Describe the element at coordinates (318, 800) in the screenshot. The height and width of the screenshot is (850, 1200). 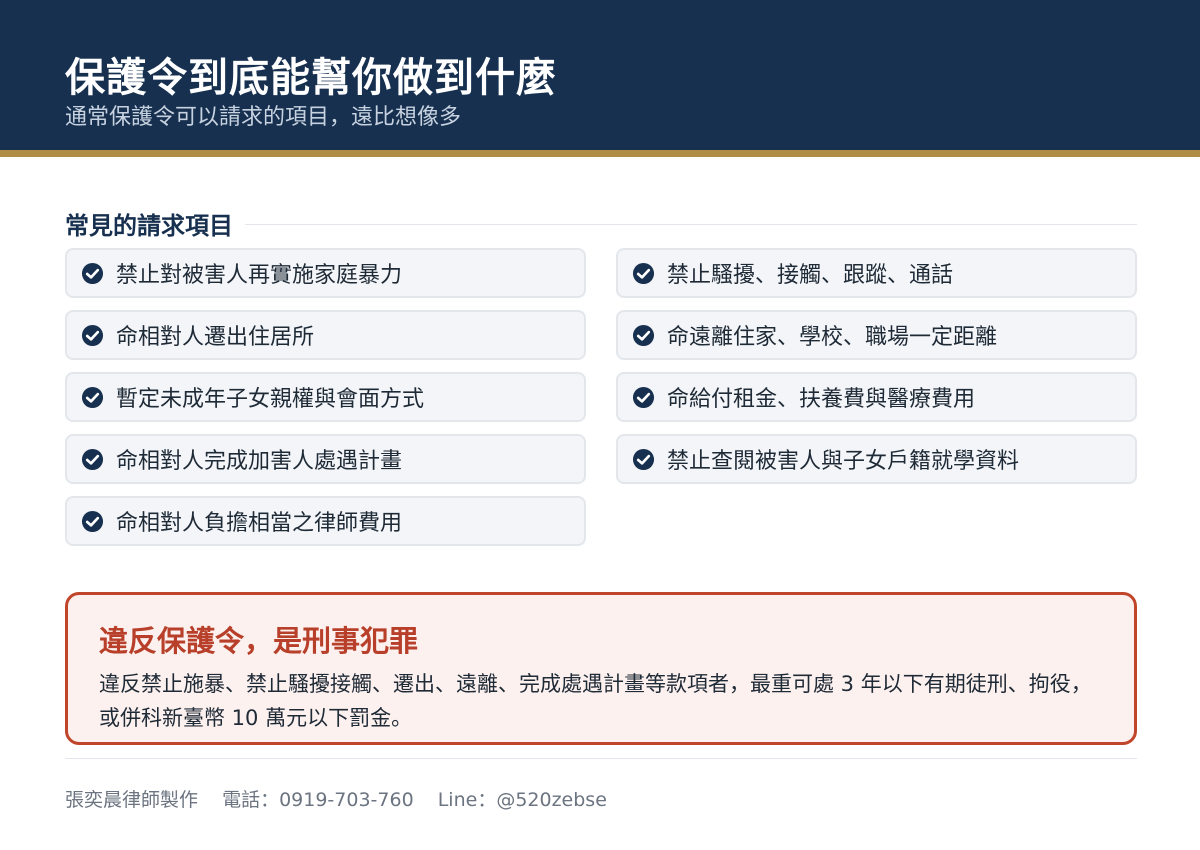
I see `footer-phone: 電話：0919-703-760` at that location.